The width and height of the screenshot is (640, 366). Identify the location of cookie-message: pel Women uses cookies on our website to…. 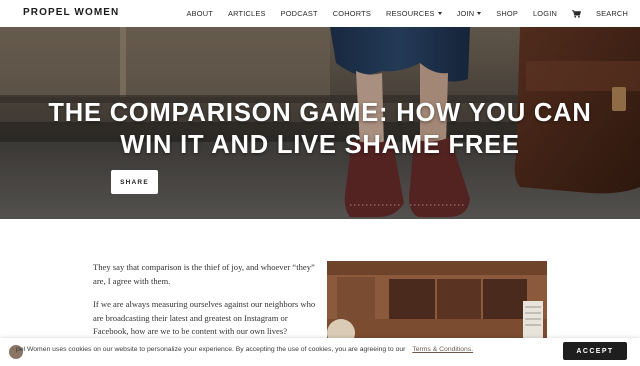
(244, 349).